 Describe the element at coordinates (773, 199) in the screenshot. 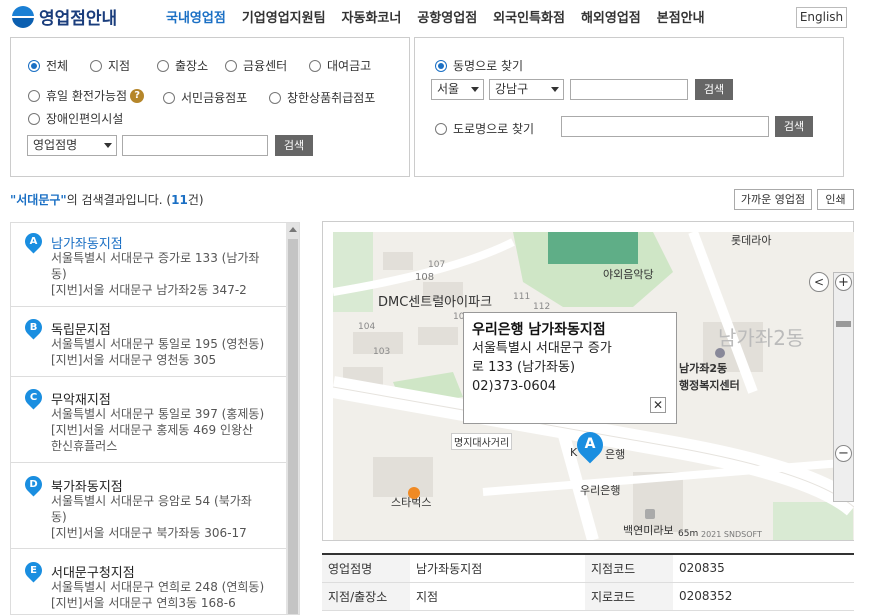

I see `nearby-branch-button: 가까운 영업점` at that location.